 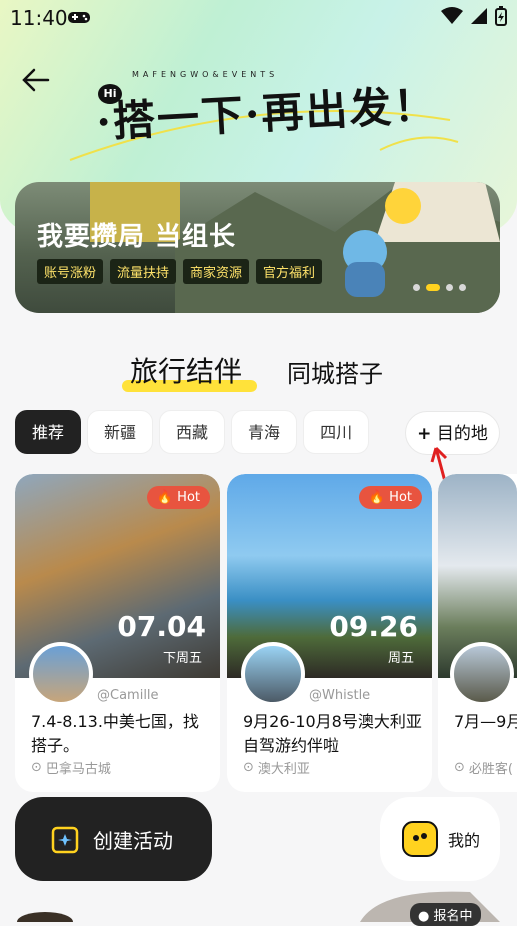 I want to click on card-handle: @Whistle, so click(x=340, y=695).